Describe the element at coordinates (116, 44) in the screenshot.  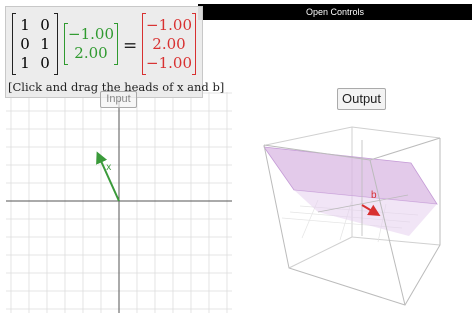
I see `vector-x-right-bracket` at that location.